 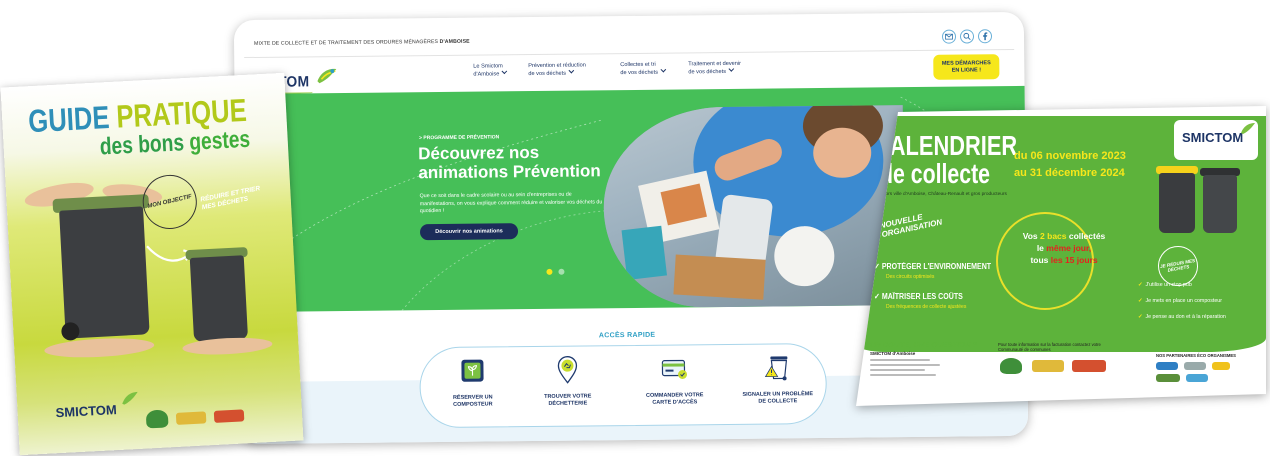 I want to click on tip-item: ✓ J'utilise un stop pub, so click(x=1165, y=285).